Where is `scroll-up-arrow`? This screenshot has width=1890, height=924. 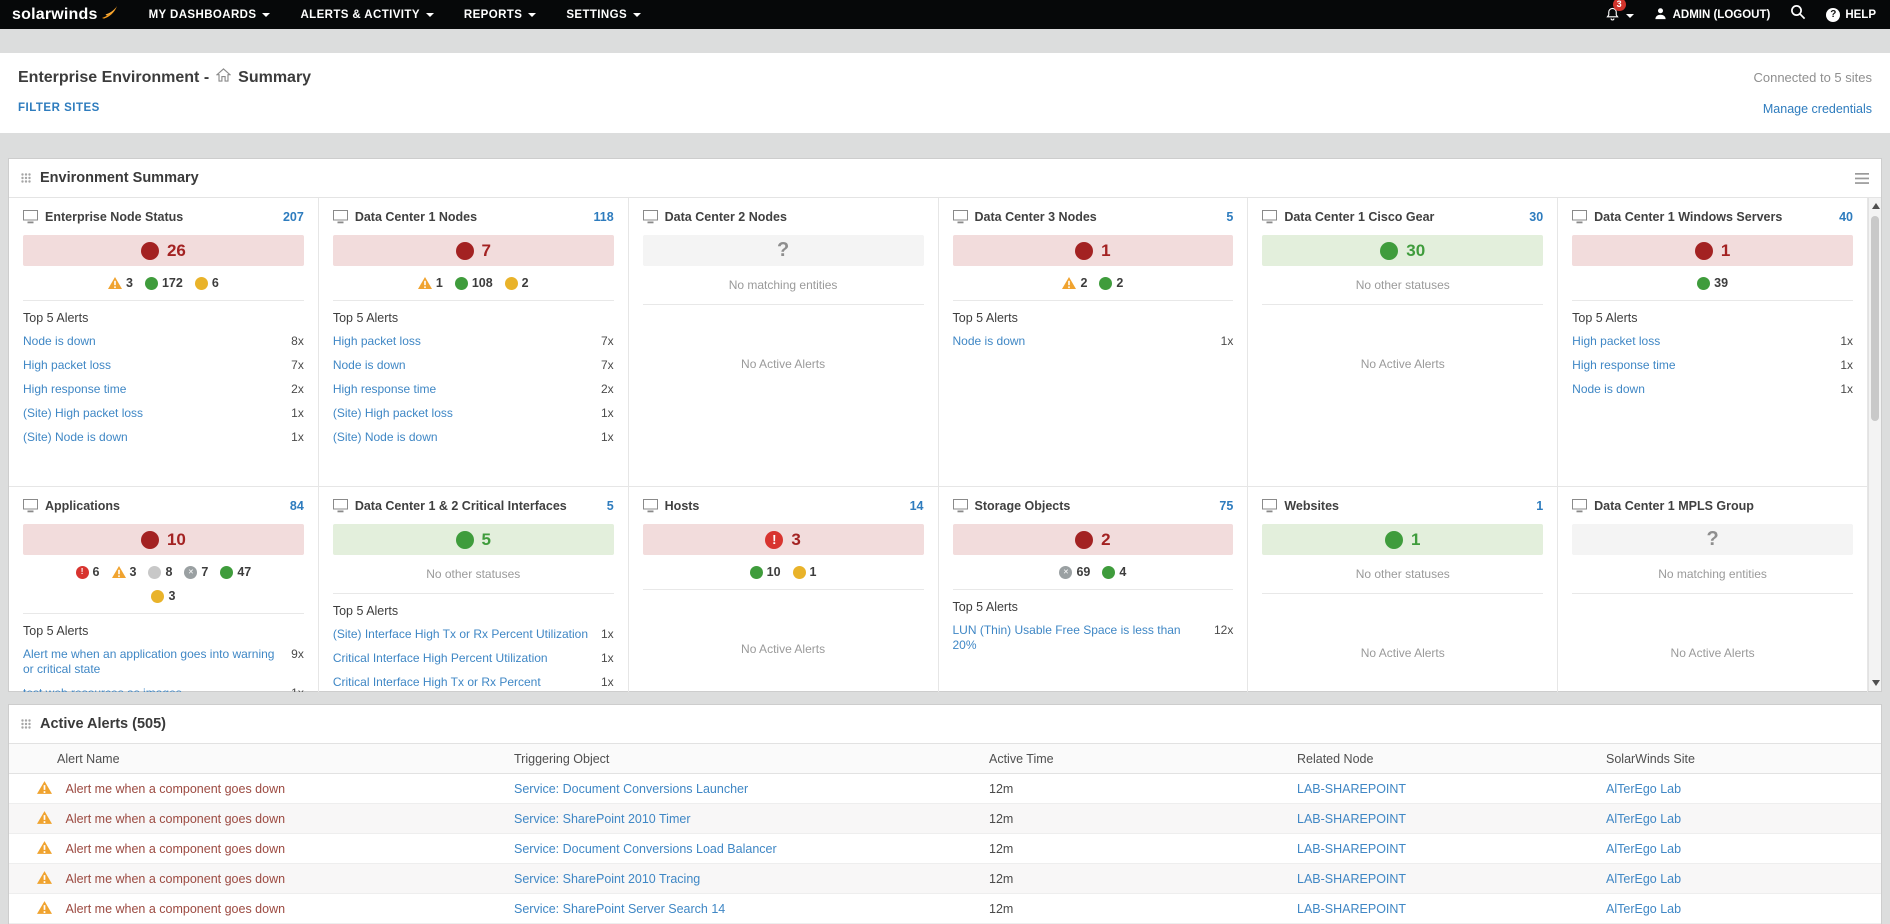
scroll-up-arrow is located at coordinates (1875, 206).